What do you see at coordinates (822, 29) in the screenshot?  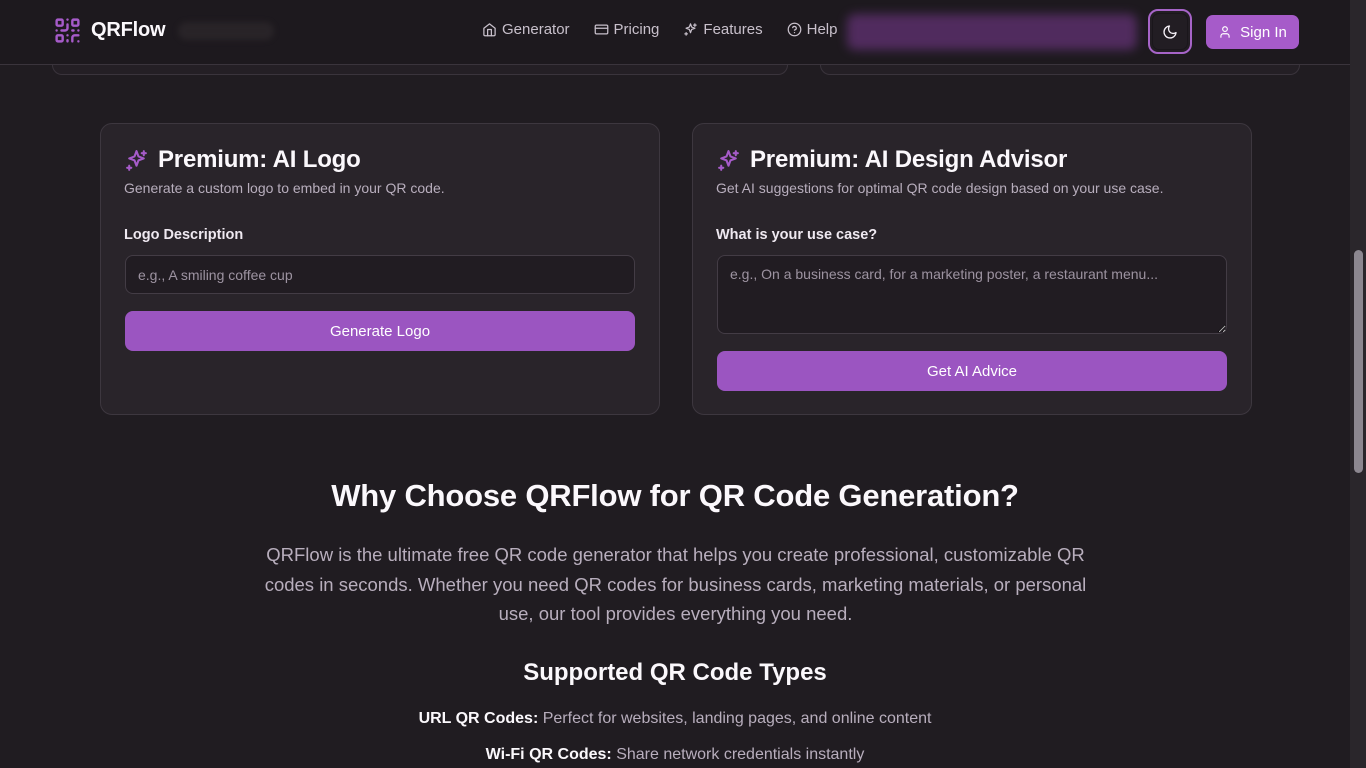 I see `nav-help-label: Help` at bounding box center [822, 29].